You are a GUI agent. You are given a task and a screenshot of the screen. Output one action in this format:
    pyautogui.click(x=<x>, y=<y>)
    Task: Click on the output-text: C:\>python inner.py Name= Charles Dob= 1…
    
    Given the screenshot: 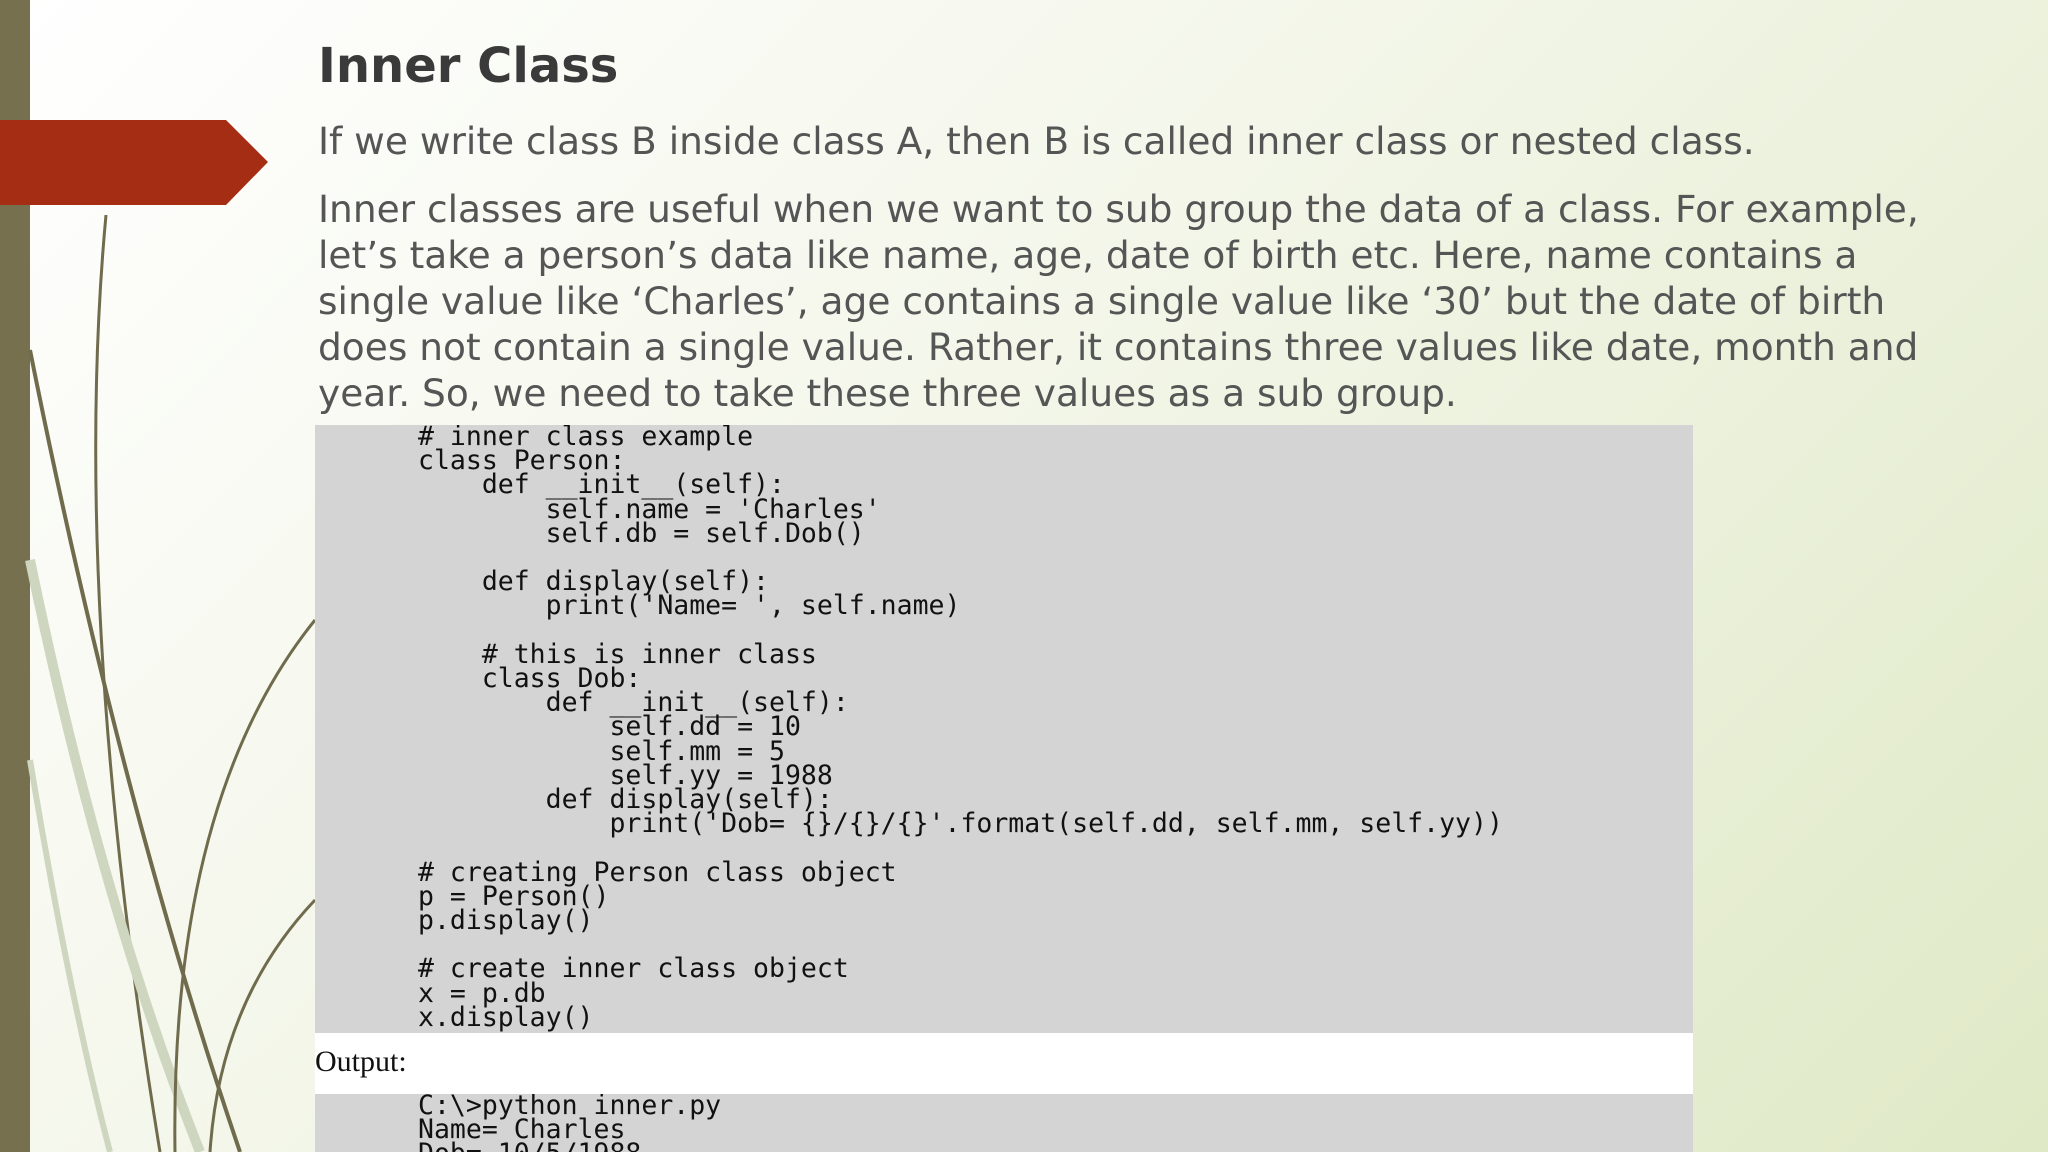 What is the action you would take?
    pyautogui.click(x=570, y=1123)
    